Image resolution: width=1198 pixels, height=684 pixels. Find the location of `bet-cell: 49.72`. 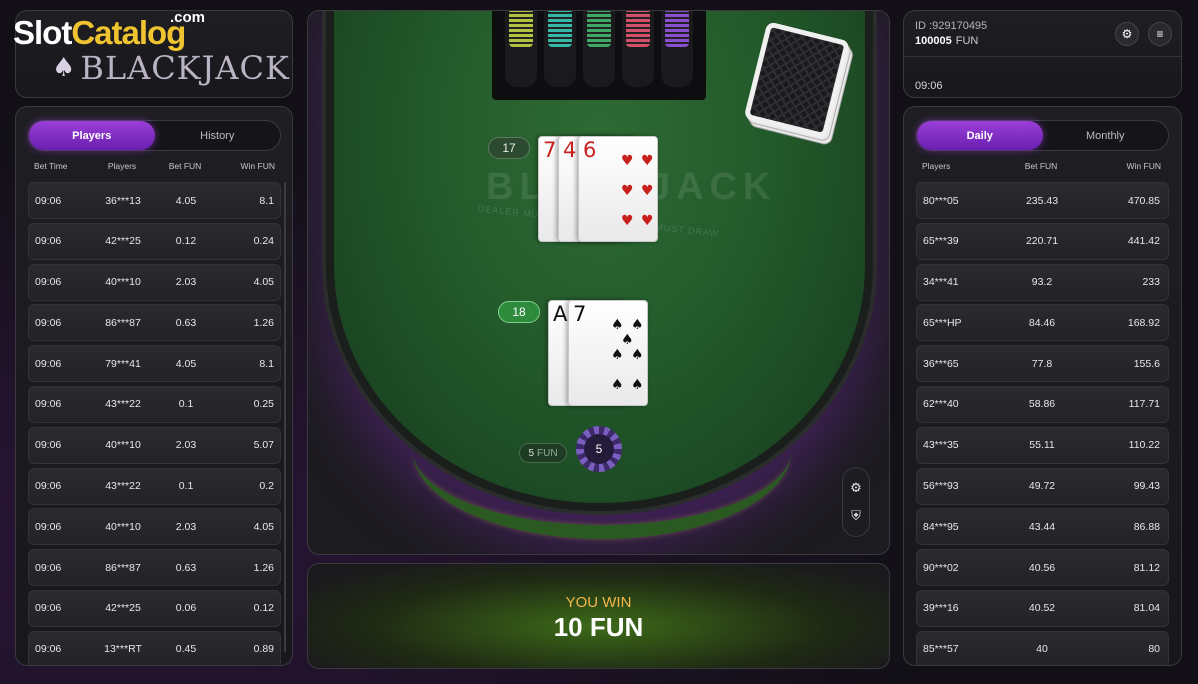

bet-cell: 49.72 is located at coordinates (1042, 486).